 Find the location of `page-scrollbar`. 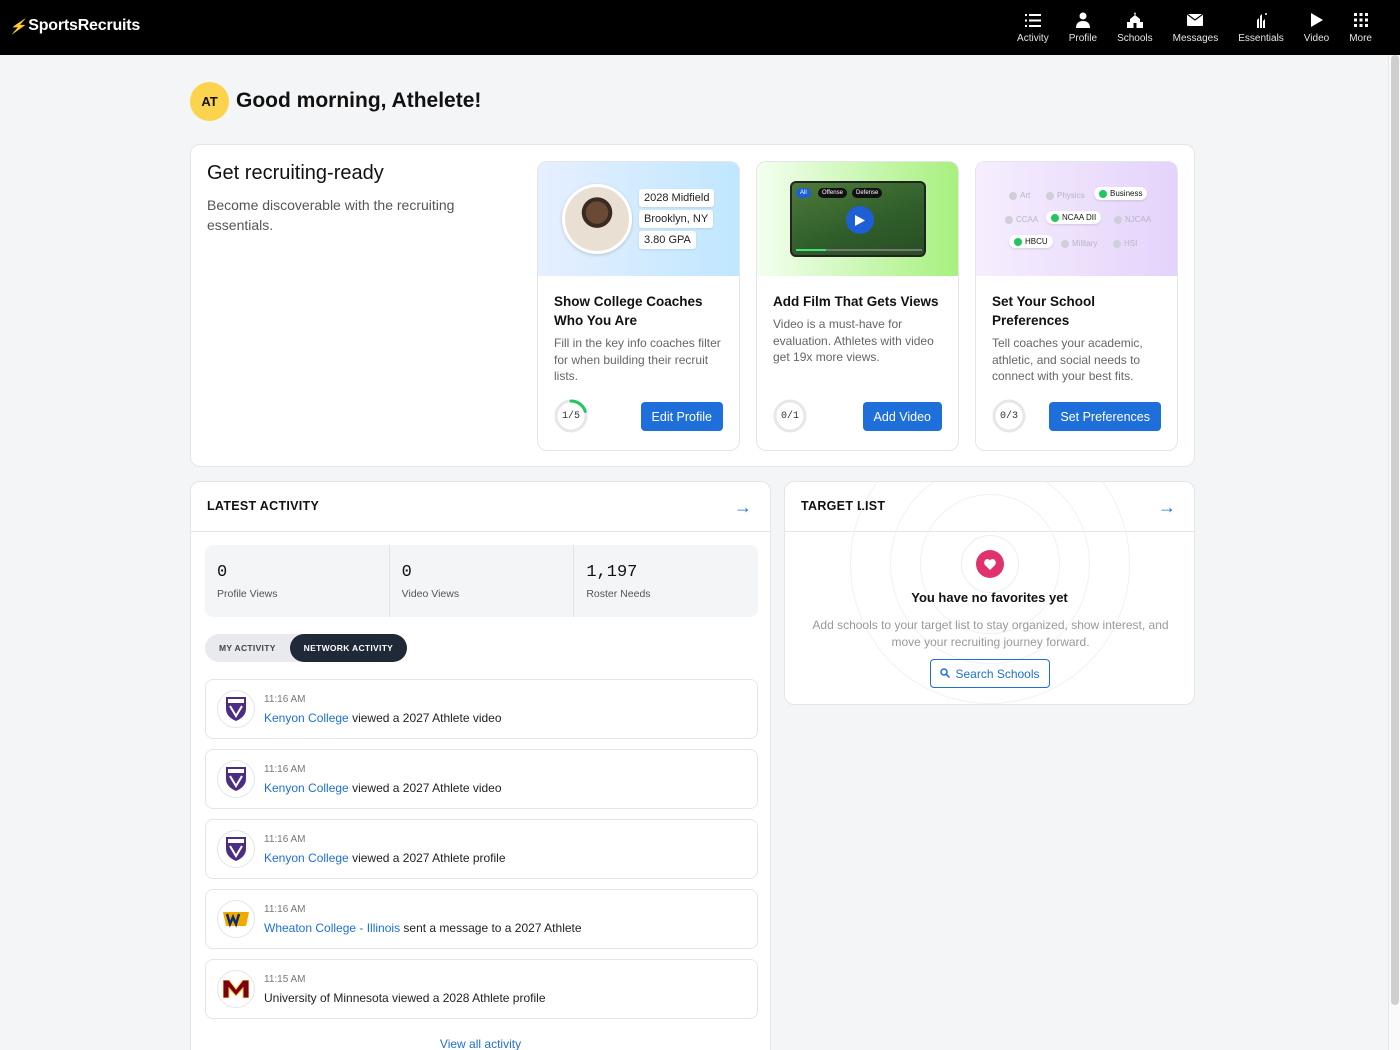

page-scrollbar is located at coordinates (1394, 552).